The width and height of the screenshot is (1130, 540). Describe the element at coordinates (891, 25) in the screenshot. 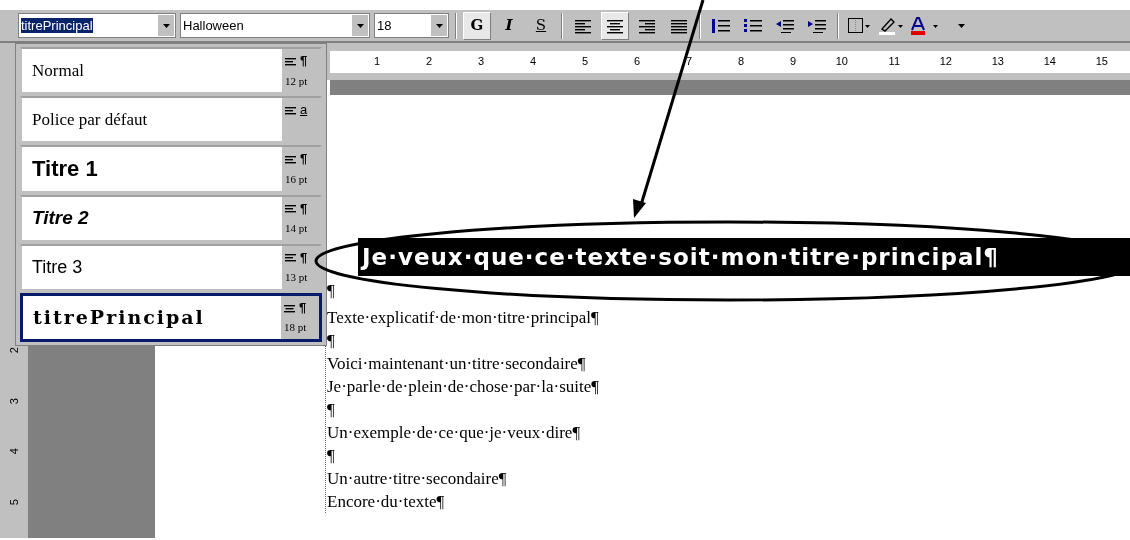

I see `highlighter-icon` at that location.